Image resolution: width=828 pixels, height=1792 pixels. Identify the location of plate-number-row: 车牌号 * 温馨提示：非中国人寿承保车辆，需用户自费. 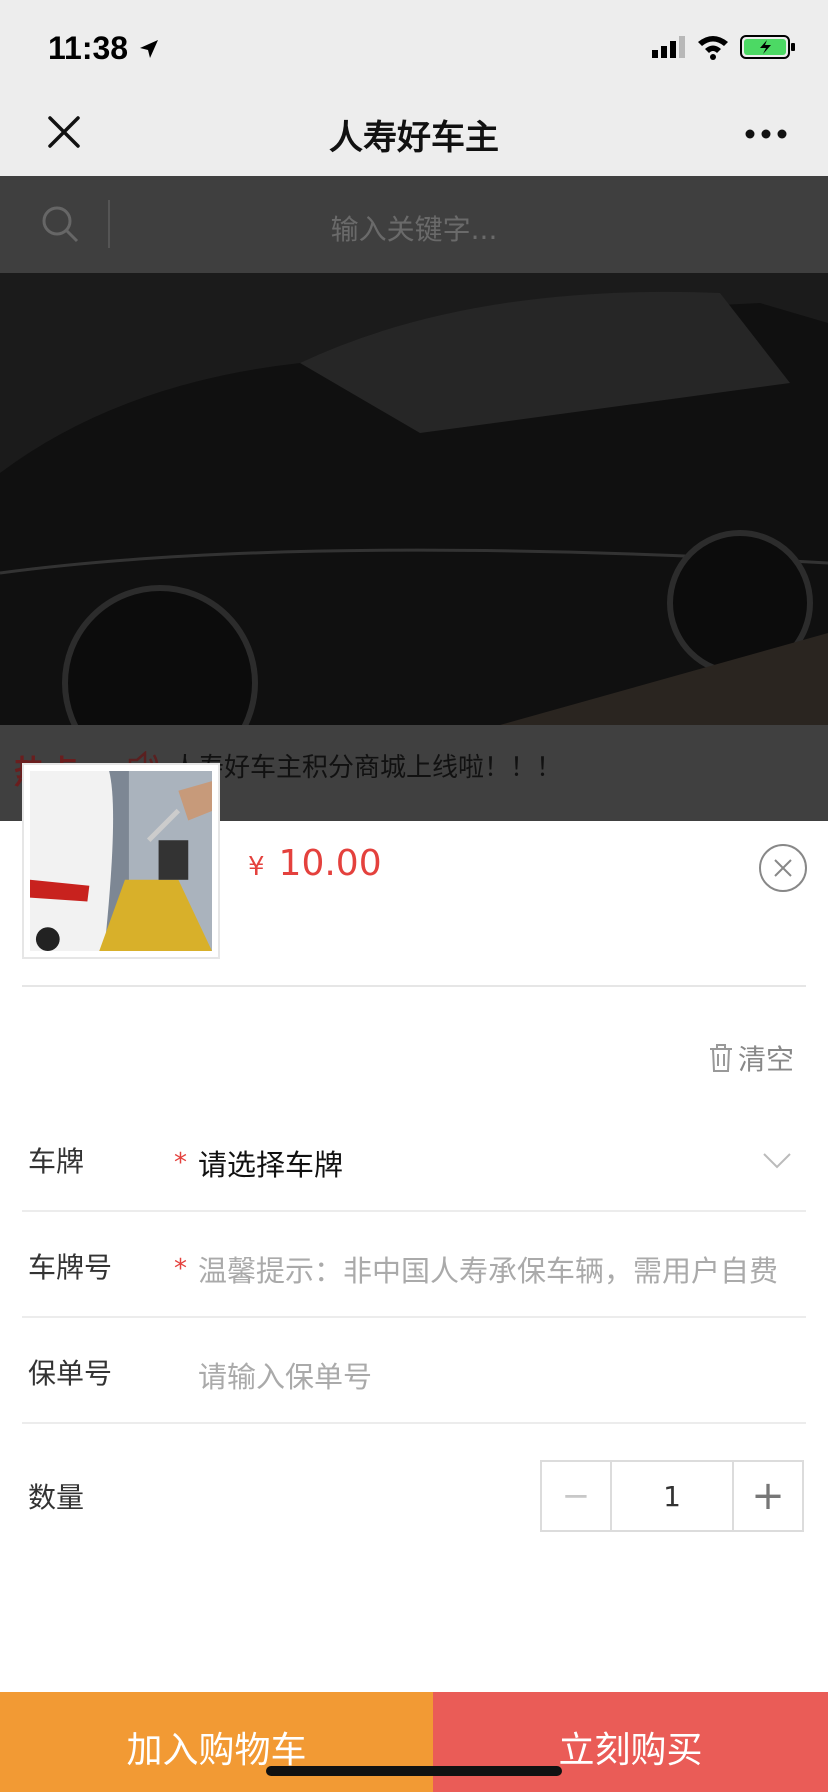
(414, 1265).